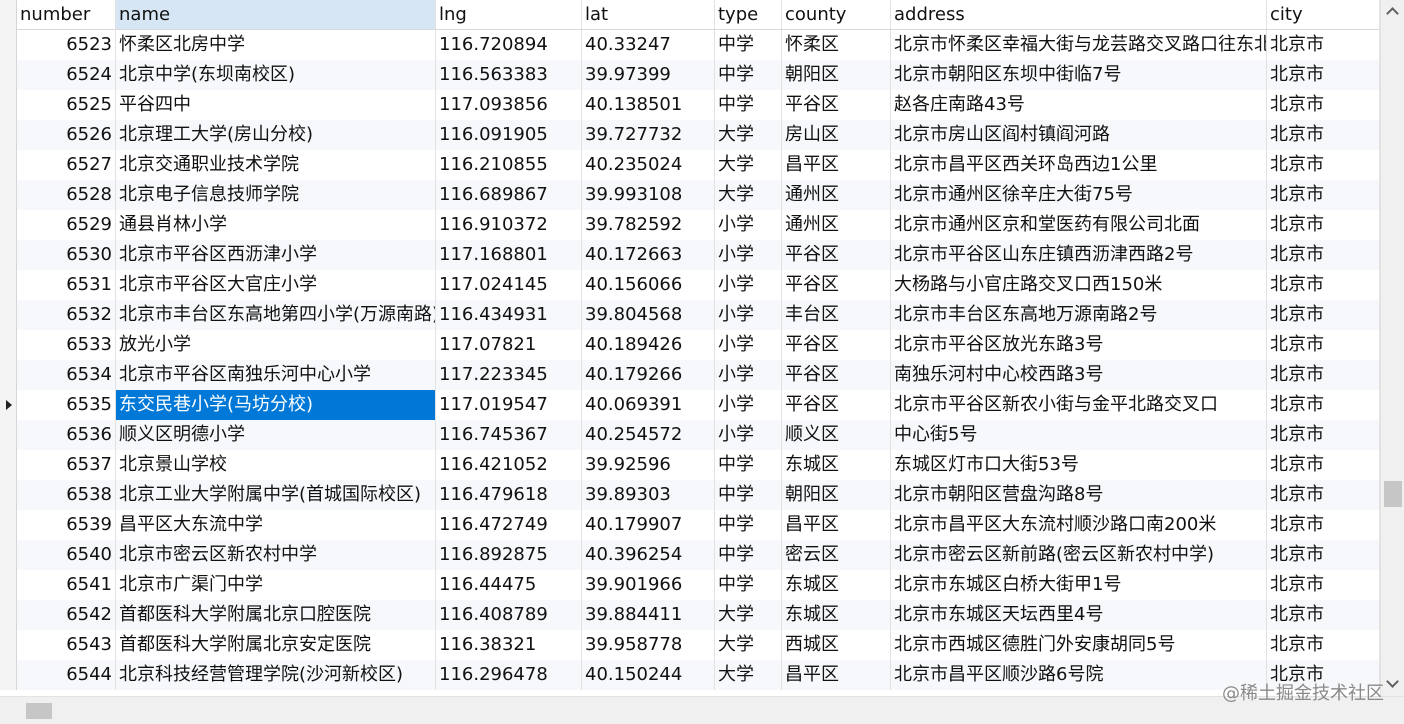 The width and height of the screenshot is (1404, 724). I want to click on cell-lat: 40.254572, so click(648, 435).